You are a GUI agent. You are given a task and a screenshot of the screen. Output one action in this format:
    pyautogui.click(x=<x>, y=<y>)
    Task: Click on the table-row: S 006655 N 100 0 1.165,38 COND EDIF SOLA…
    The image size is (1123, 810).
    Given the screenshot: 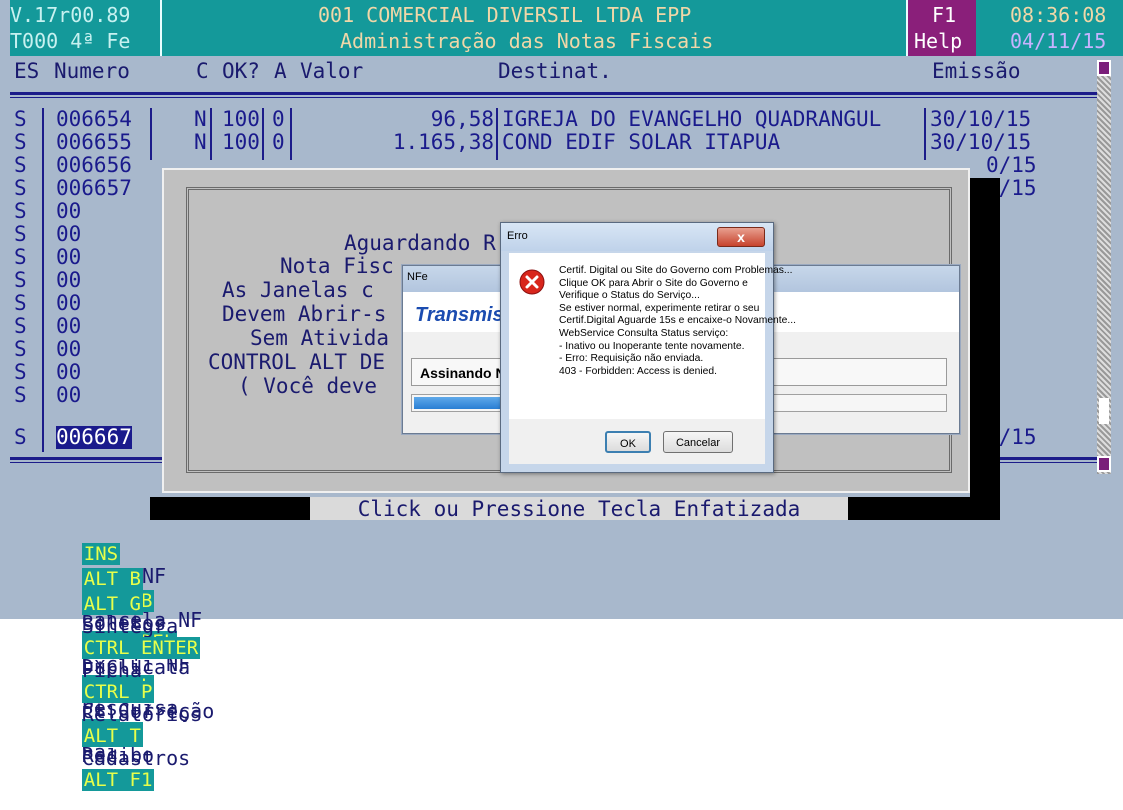 What is the action you would take?
    pyautogui.click(x=554, y=142)
    